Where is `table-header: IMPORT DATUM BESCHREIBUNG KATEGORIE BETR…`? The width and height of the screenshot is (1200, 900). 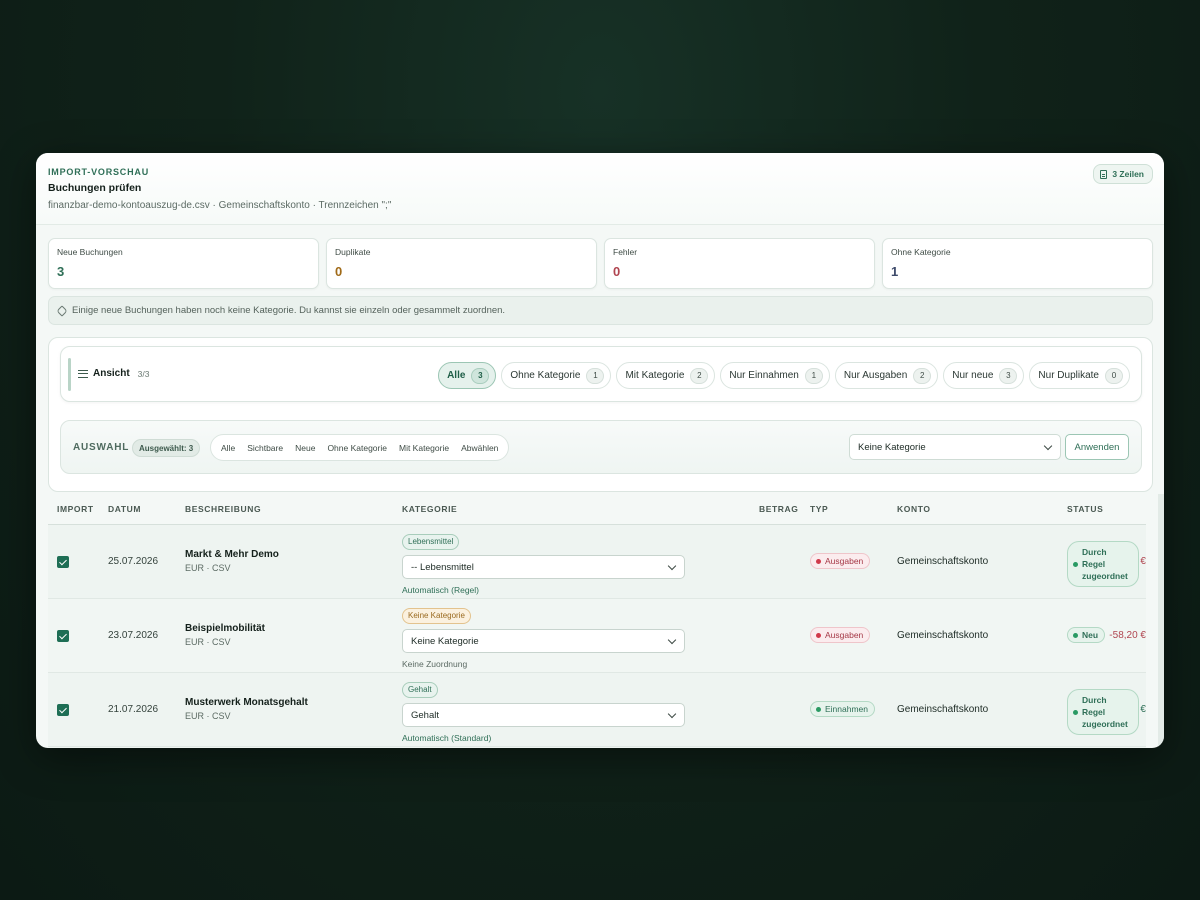
table-header: IMPORT DATUM BESCHREIBUNG KATEGORIE BETR… is located at coordinates (597, 509).